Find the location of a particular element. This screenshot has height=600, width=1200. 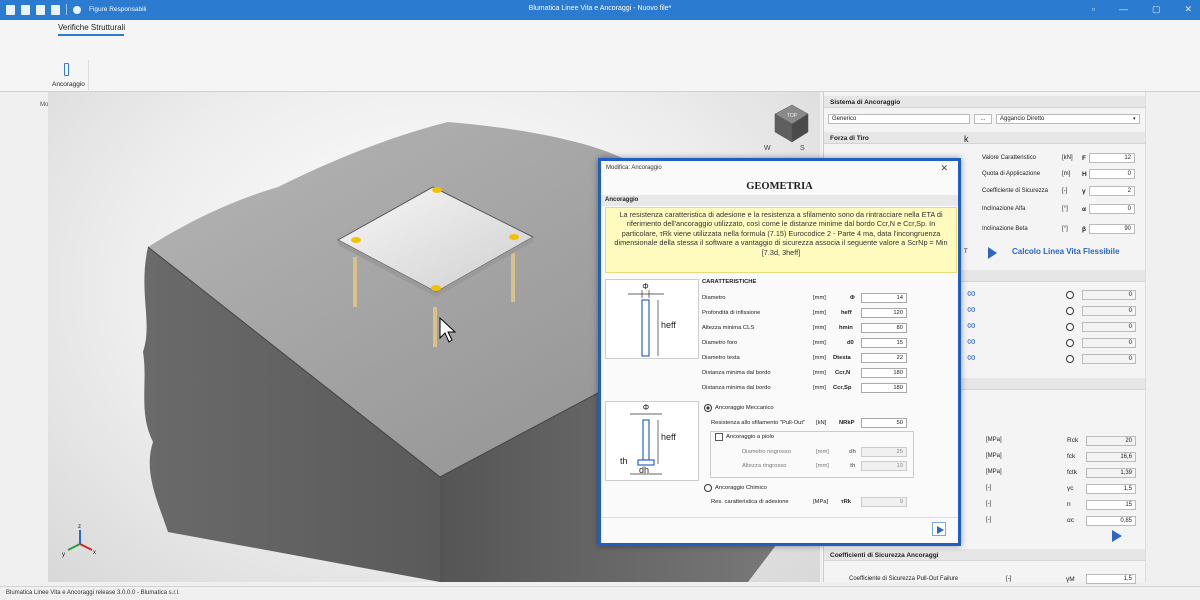

gamma-c-symbol: γc is located at coordinates (1070, 488).